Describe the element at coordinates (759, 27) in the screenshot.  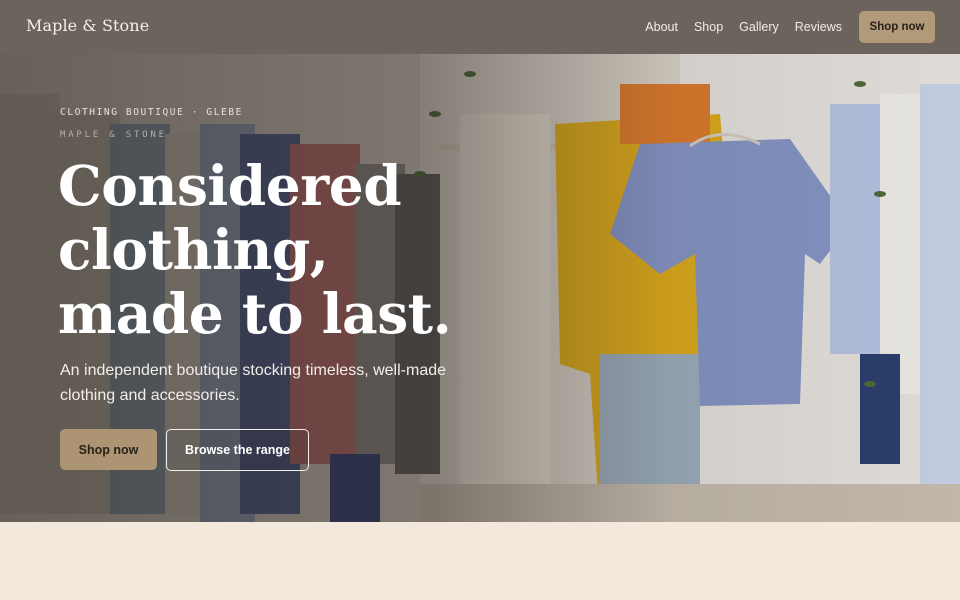
I see `nav-link-gallery: Gallery` at that location.